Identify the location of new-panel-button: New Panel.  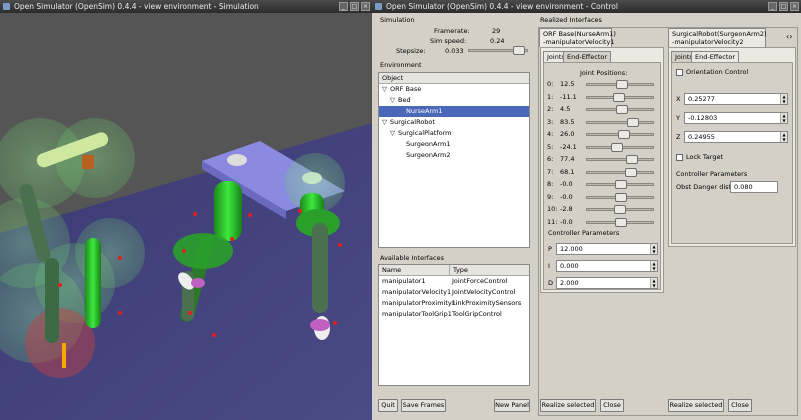
(512, 405).